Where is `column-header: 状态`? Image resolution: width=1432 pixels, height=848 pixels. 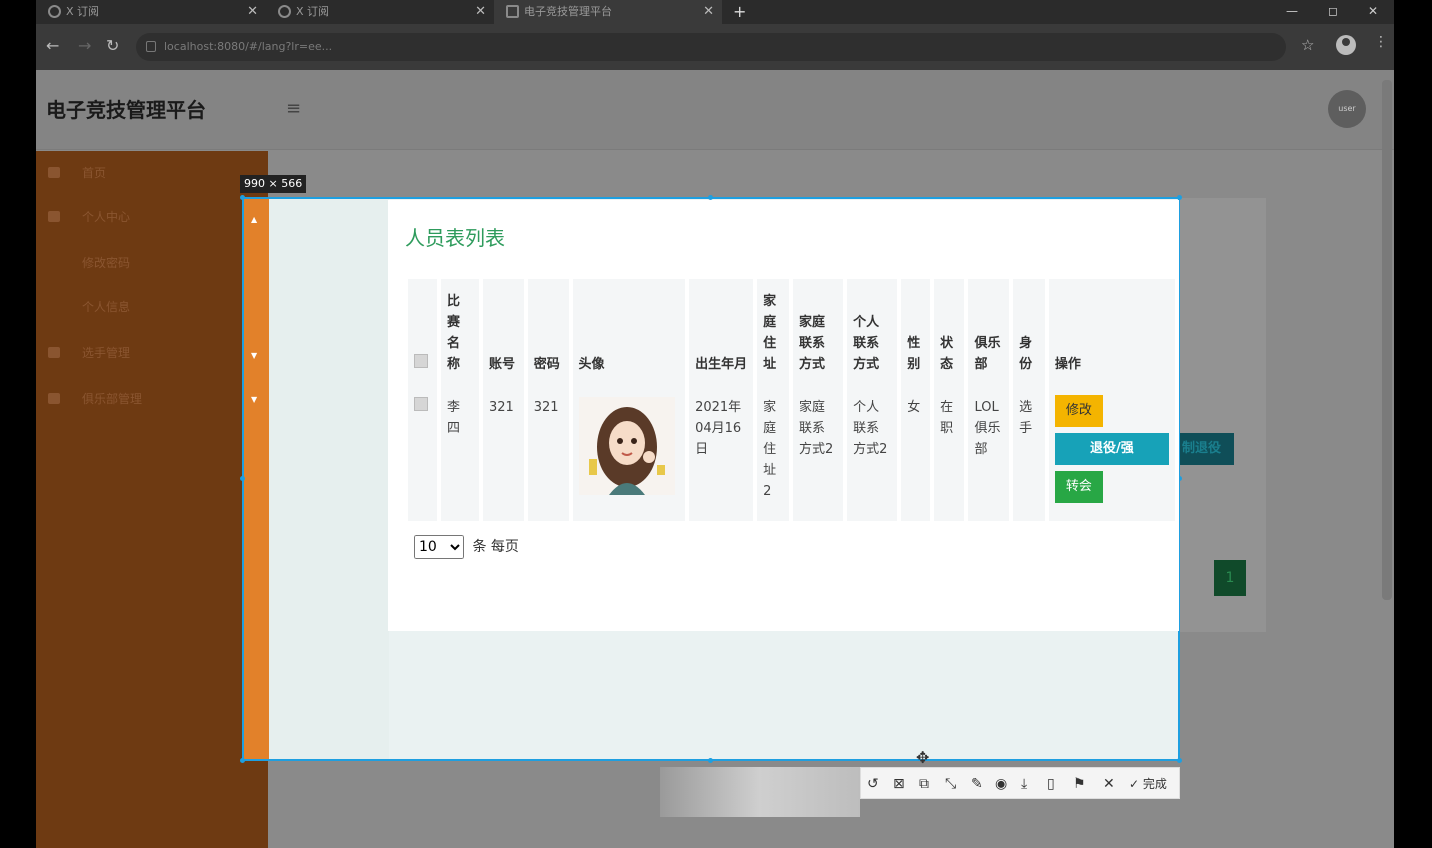 column-header: 状态 is located at coordinates (949, 331).